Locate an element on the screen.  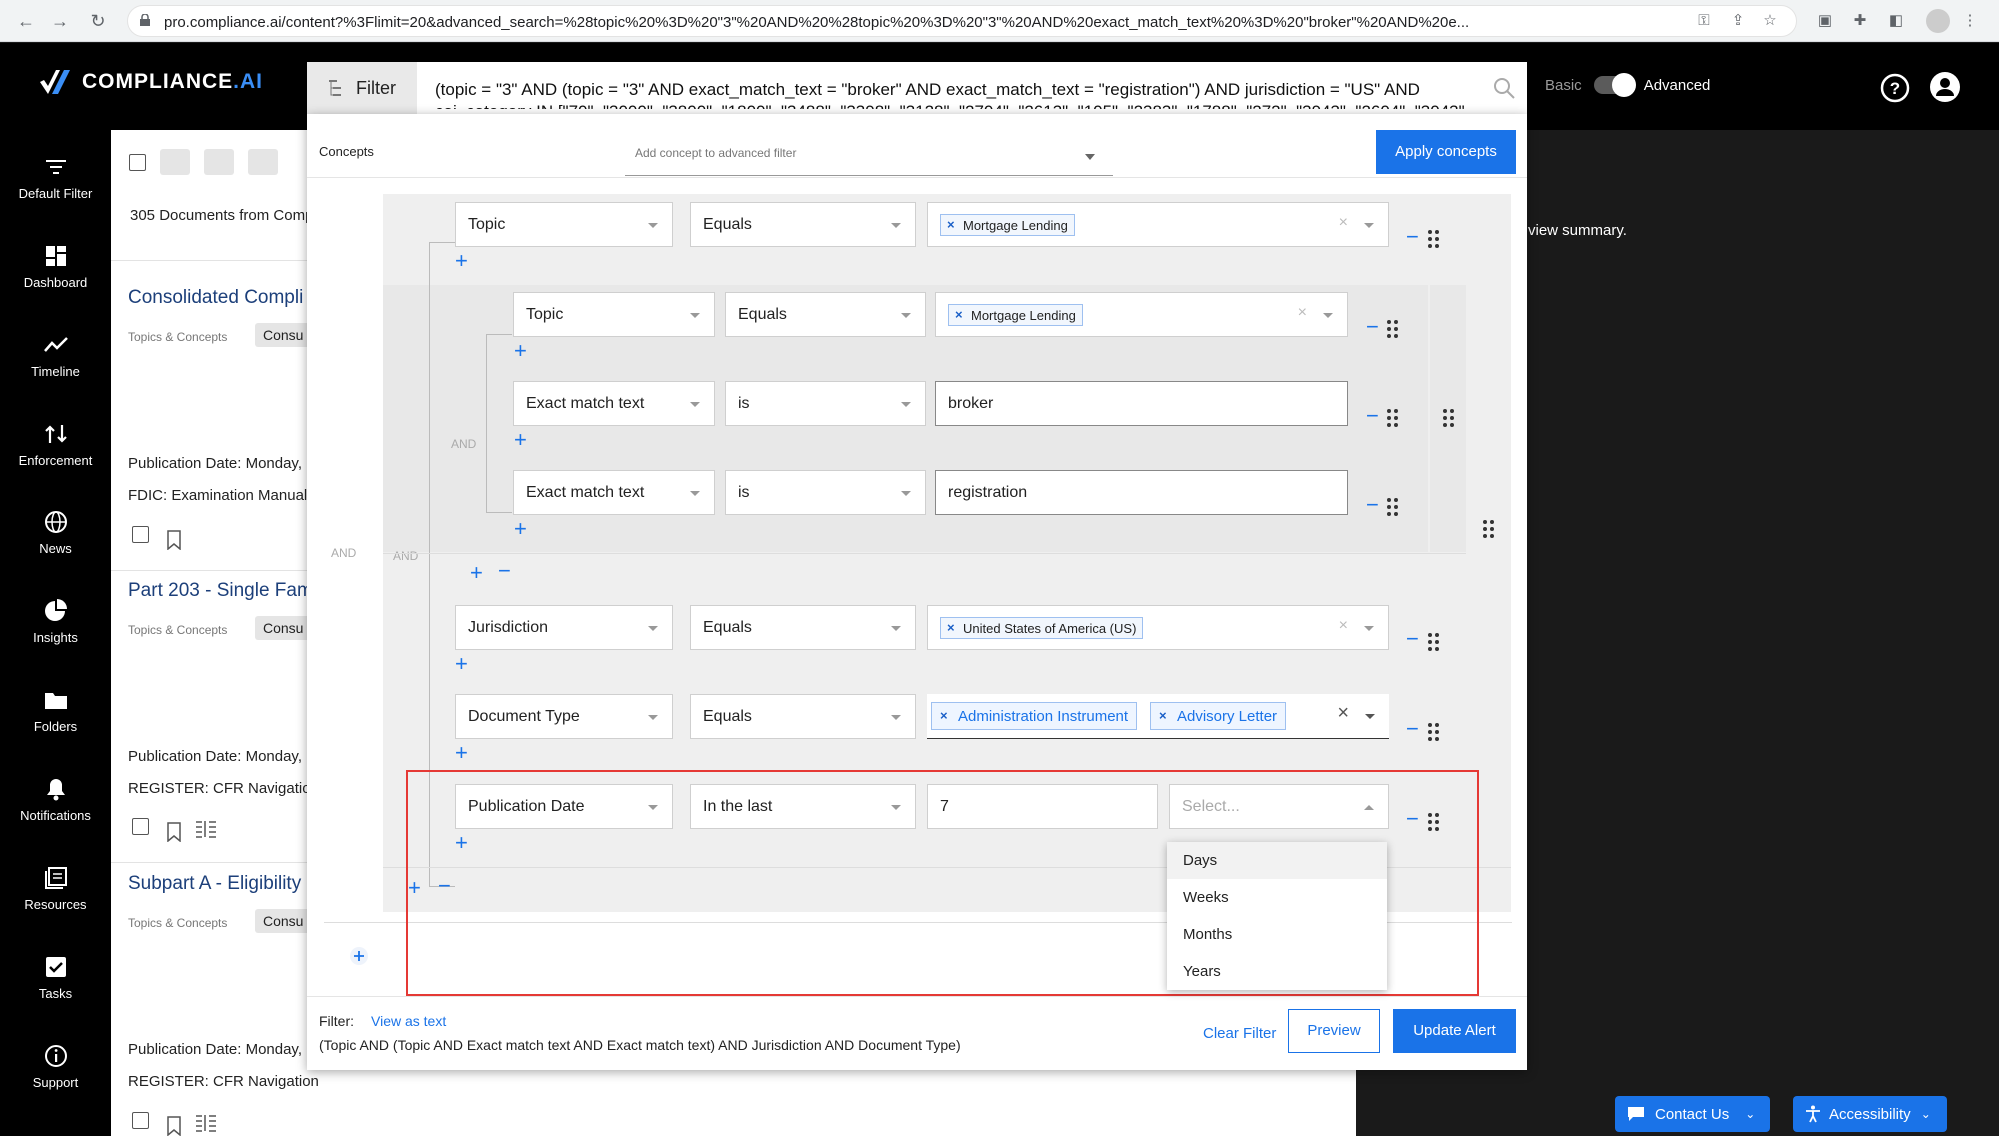
key-icon: ⚿ is located at coordinates (1704, 21).